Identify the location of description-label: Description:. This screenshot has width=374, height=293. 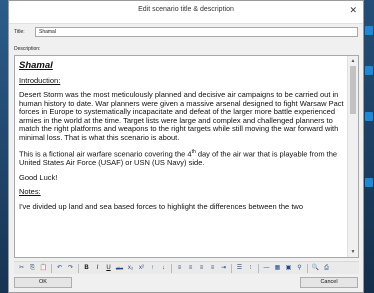
(27, 49).